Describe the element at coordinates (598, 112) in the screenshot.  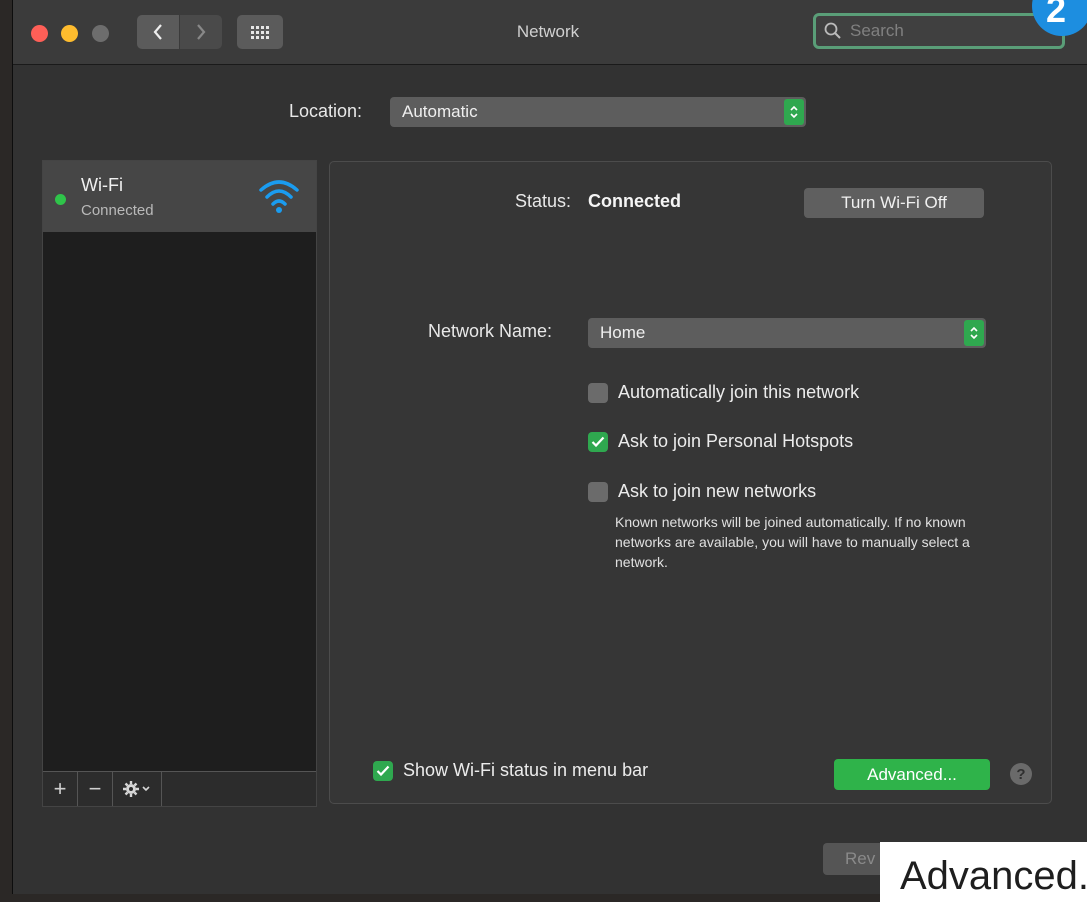
I see `location-popup: Automatic` at that location.